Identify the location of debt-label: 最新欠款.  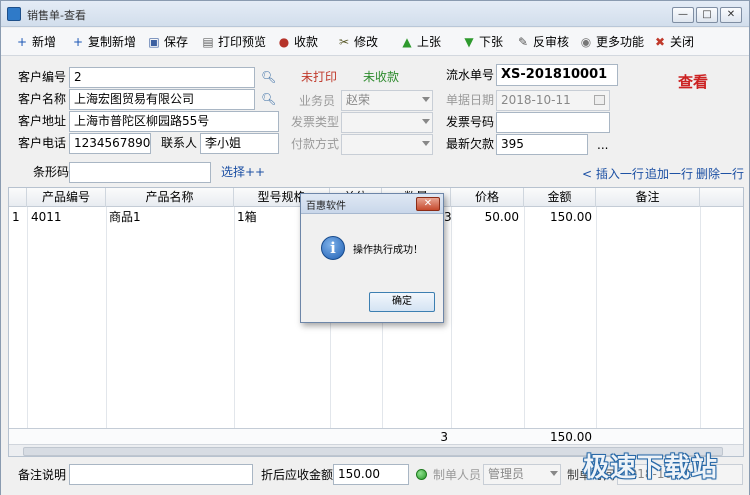
(470, 144).